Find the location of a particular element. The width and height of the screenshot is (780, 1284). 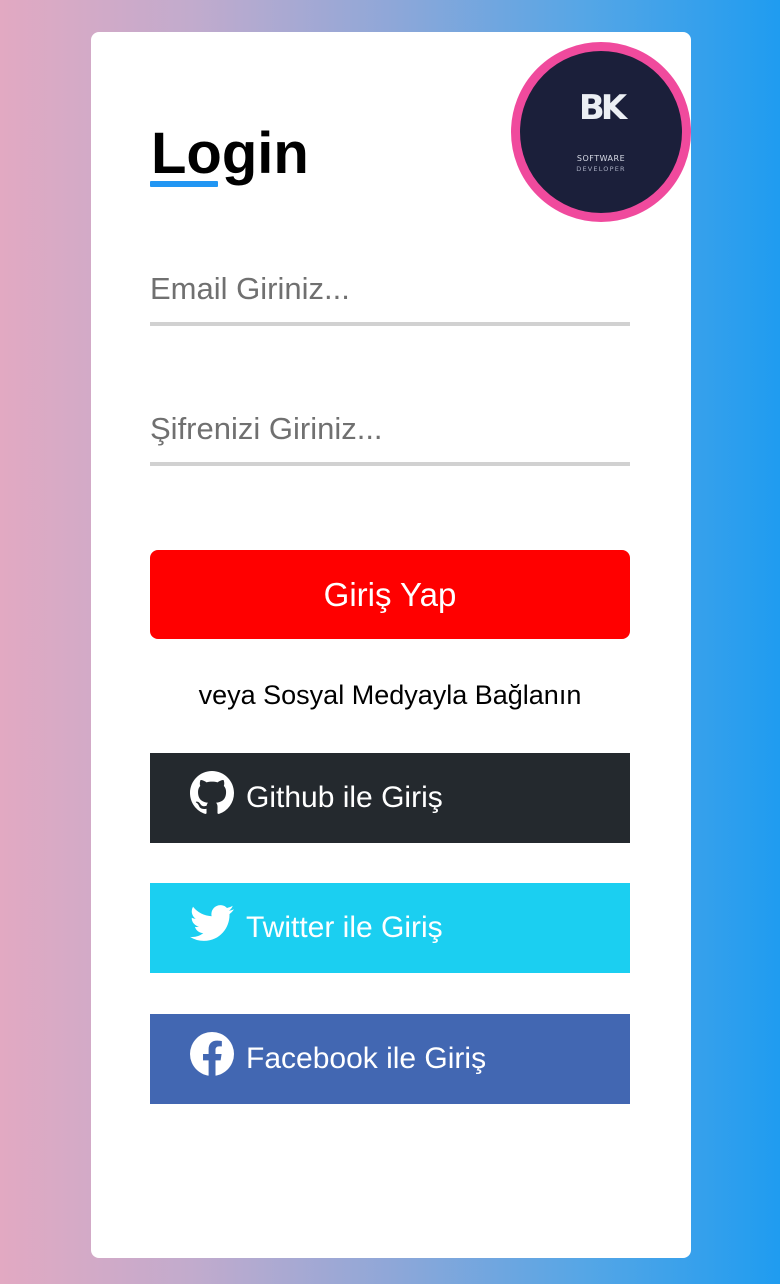

twitter-login-button: Twitter ile Giriş is located at coordinates (390, 928).